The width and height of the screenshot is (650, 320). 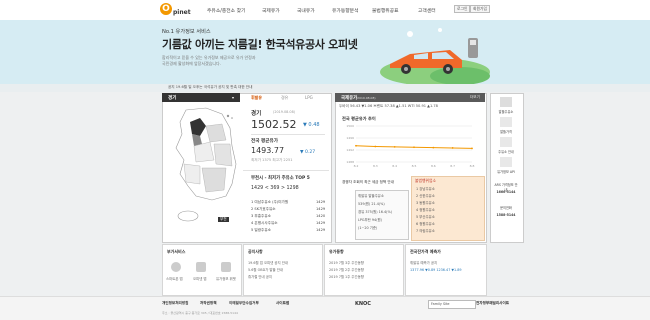 What do you see at coordinates (226, 278) in the screenshot?
I see `service-label: 유가정보 위젯` at bounding box center [226, 278].